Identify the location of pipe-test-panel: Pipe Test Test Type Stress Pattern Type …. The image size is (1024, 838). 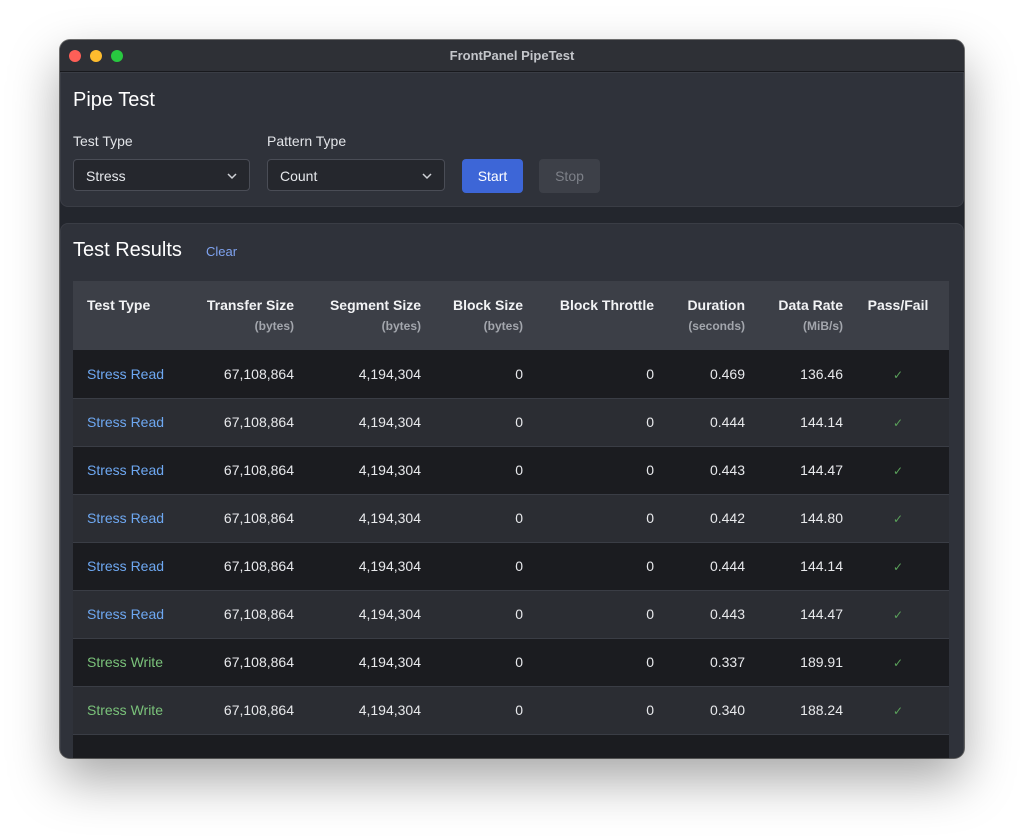
(512, 139).